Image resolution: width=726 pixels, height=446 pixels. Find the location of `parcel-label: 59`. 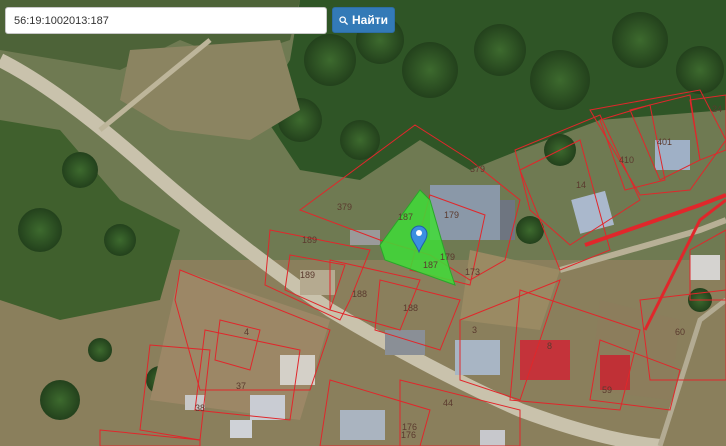

parcel-label: 59 is located at coordinates (607, 390).